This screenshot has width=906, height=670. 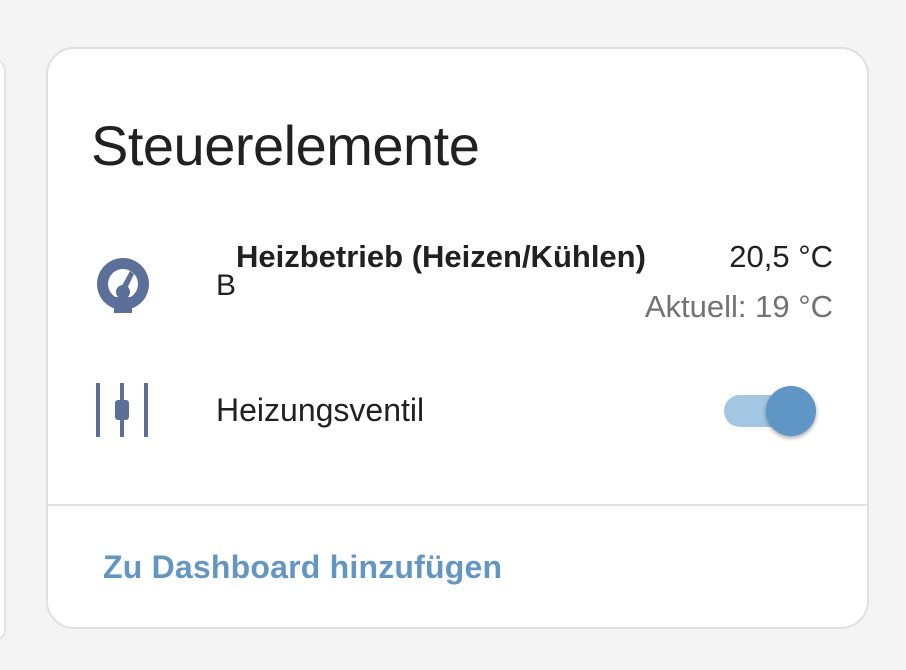 I want to click on valve-toggle, so click(x=770, y=411).